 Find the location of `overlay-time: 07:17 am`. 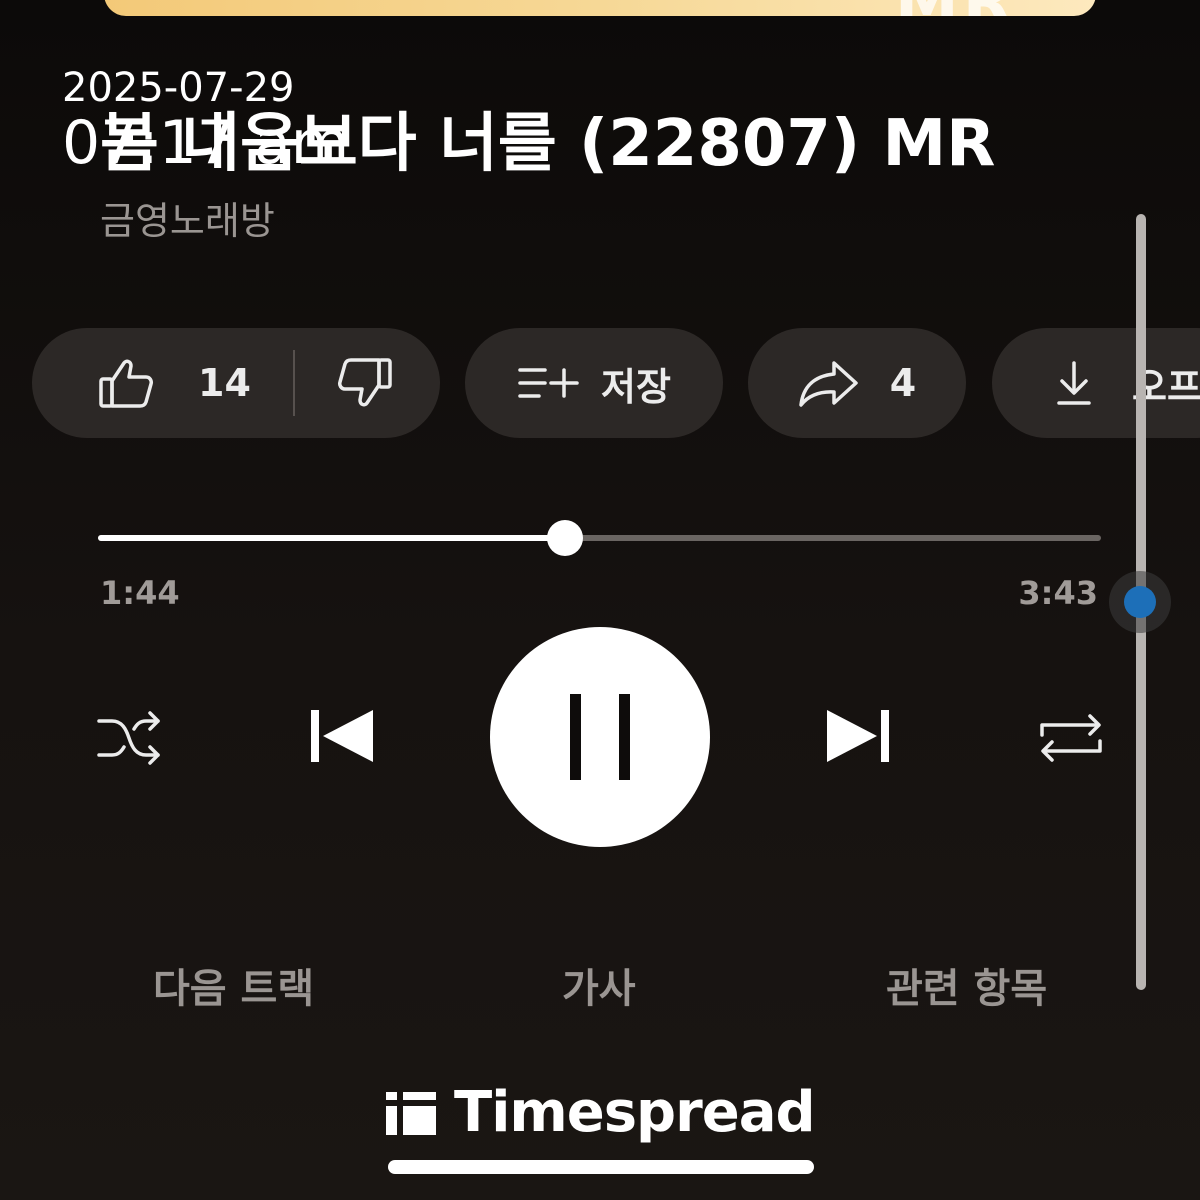

overlay-time: 07:17 am is located at coordinates (206, 143).